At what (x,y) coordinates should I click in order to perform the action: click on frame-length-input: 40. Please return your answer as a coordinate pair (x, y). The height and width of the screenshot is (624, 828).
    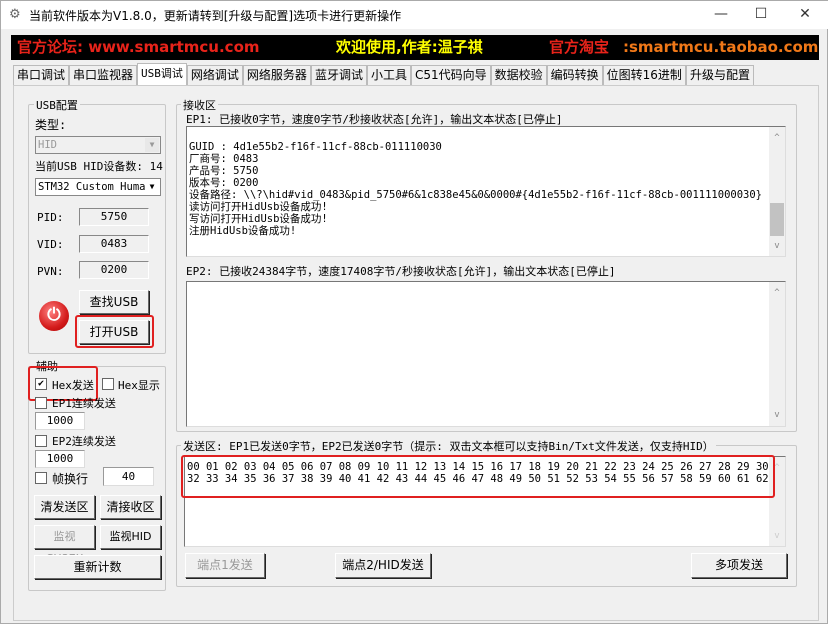
    Looking at the image, I should click on (128, 476).